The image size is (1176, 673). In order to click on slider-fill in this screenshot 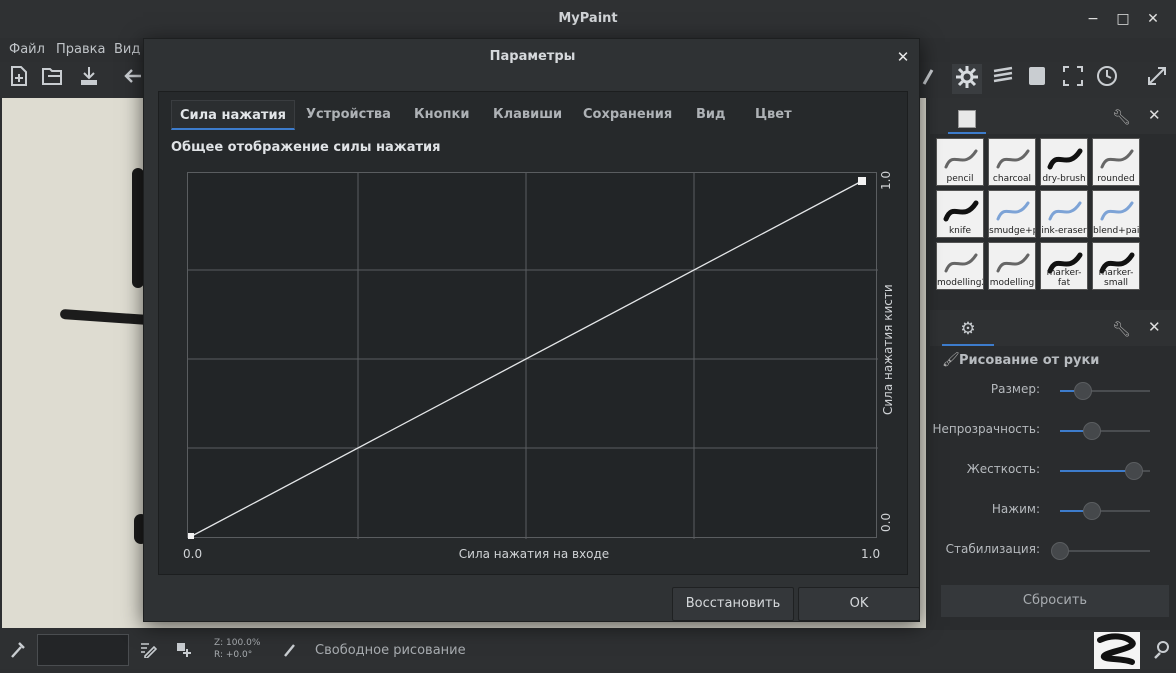, I will do `click(1097, 471)`.